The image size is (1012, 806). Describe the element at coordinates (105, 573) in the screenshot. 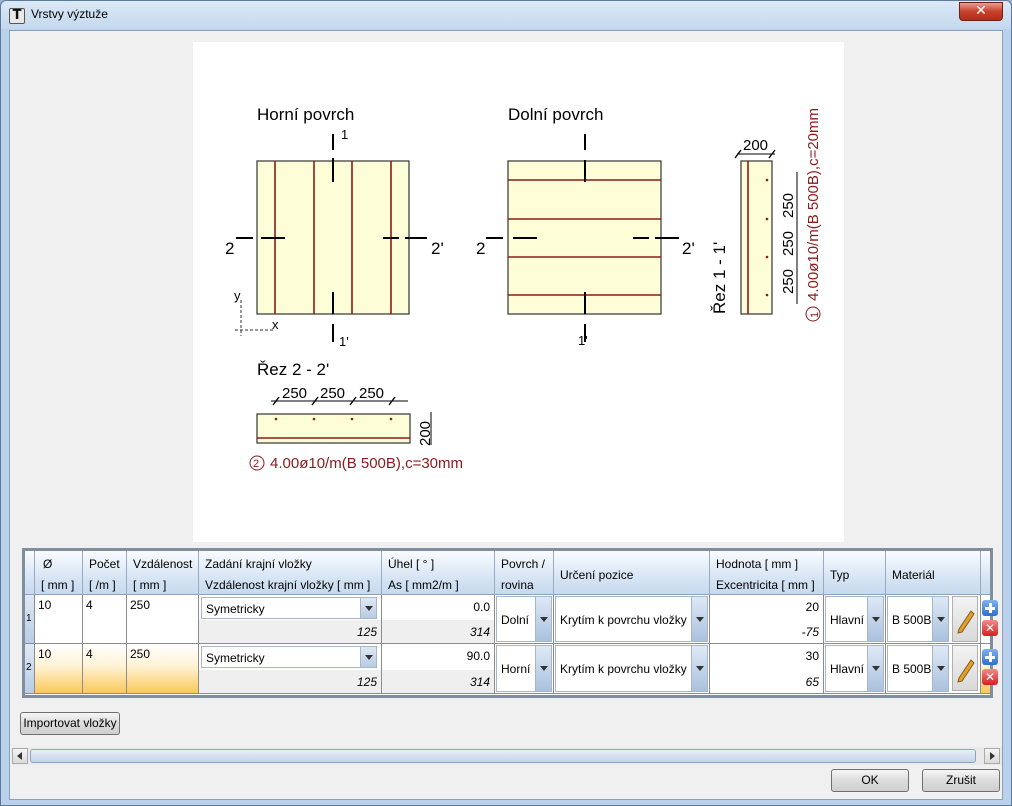

I see `col-header-count: Počet [ /m ]` at that location.